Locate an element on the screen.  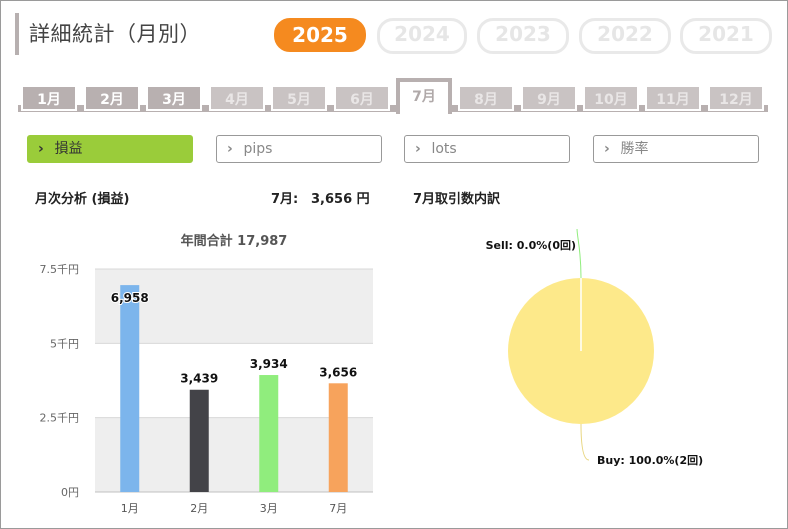
year-tab-2024: 2024 is located at coordinates (422, 36).